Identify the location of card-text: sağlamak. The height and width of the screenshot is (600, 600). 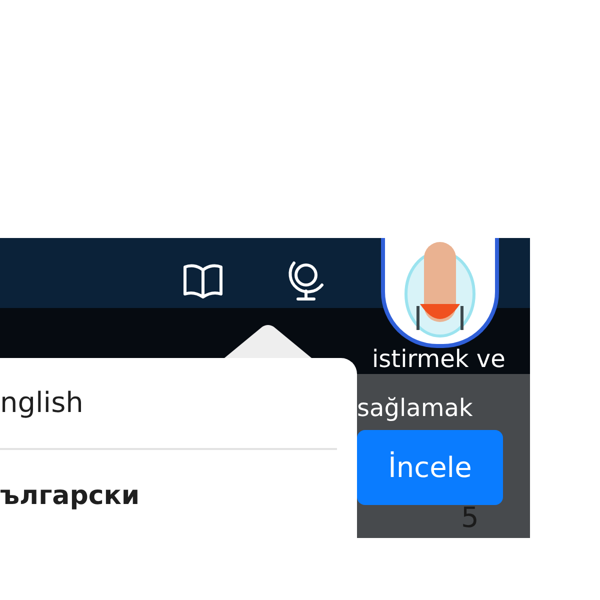
(415, 408).